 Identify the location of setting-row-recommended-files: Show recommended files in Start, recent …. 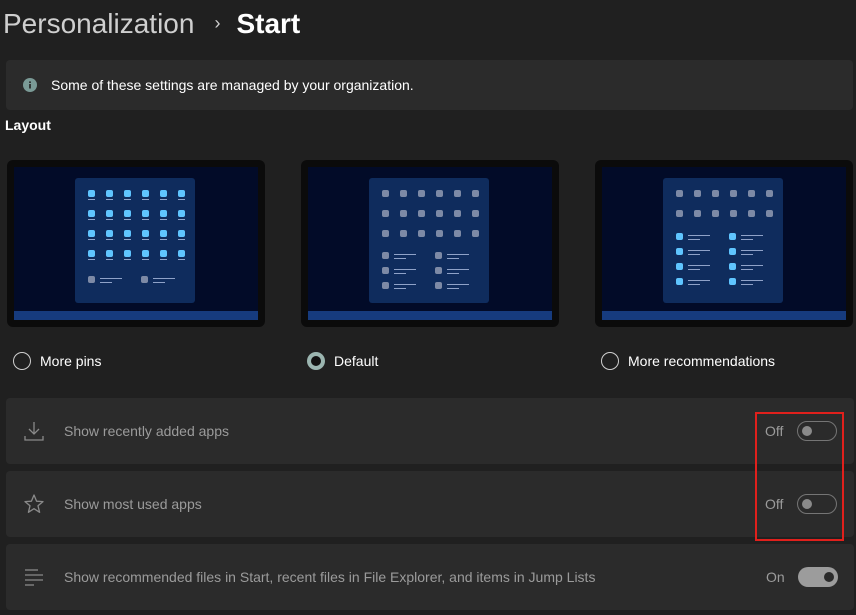
(430, 577).